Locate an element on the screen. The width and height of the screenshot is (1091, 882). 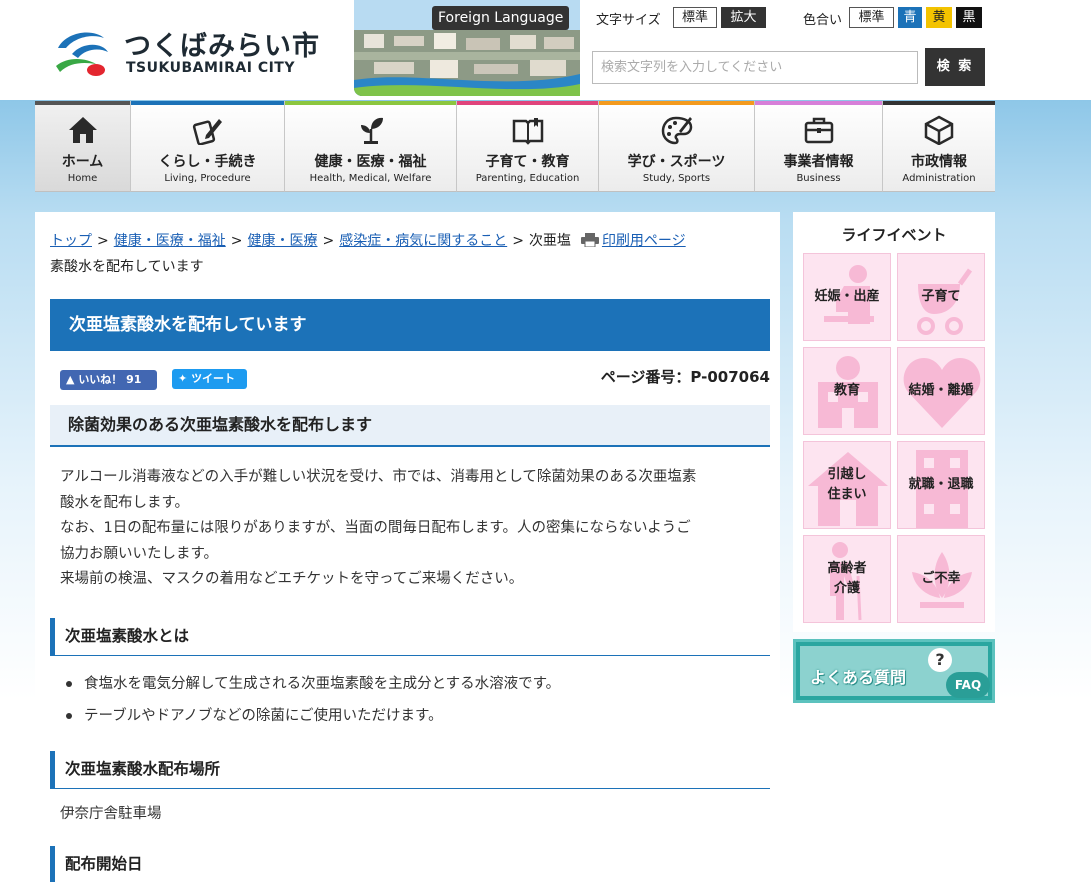
tweet-button: ✦ ツイート is located at coordinates (209, 379).